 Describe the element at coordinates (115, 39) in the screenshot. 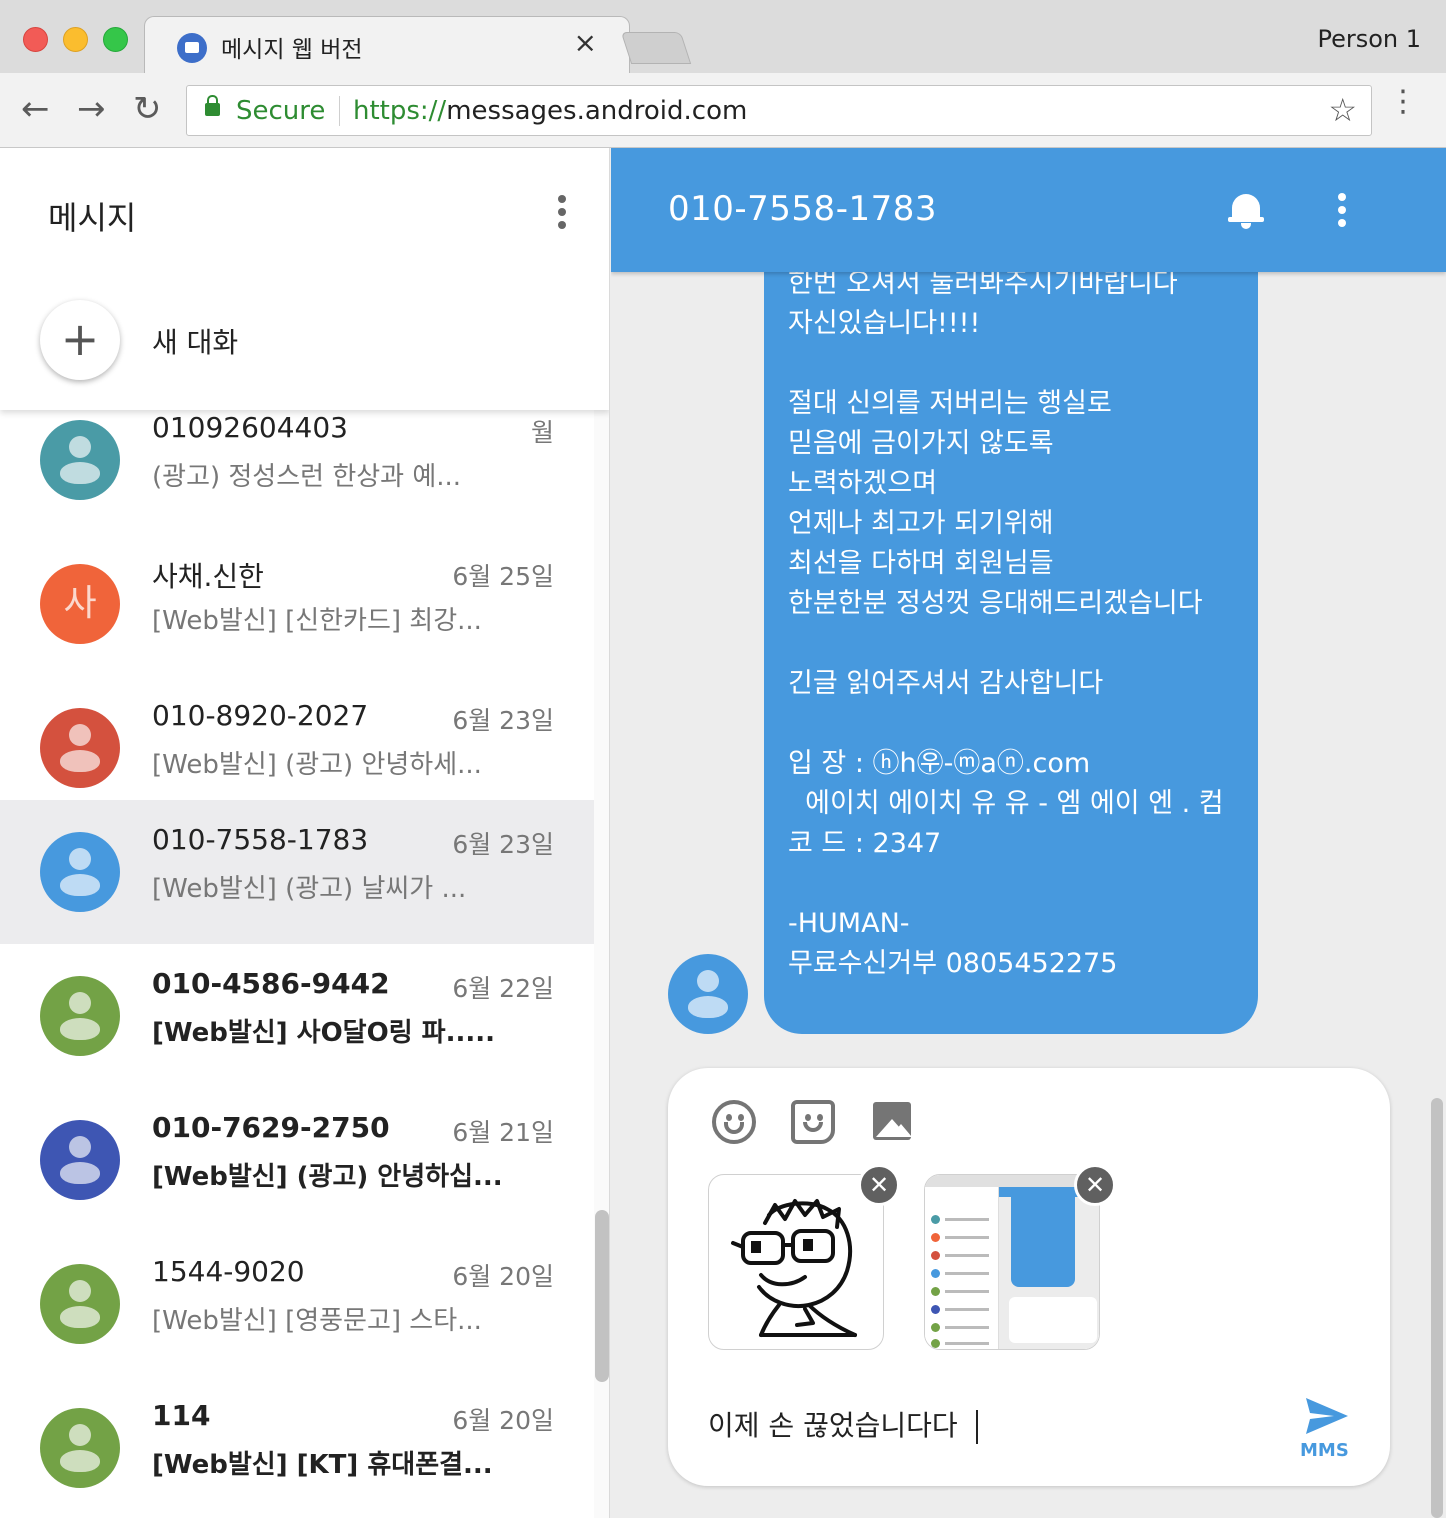

I see `window-maximize-button` at that location.